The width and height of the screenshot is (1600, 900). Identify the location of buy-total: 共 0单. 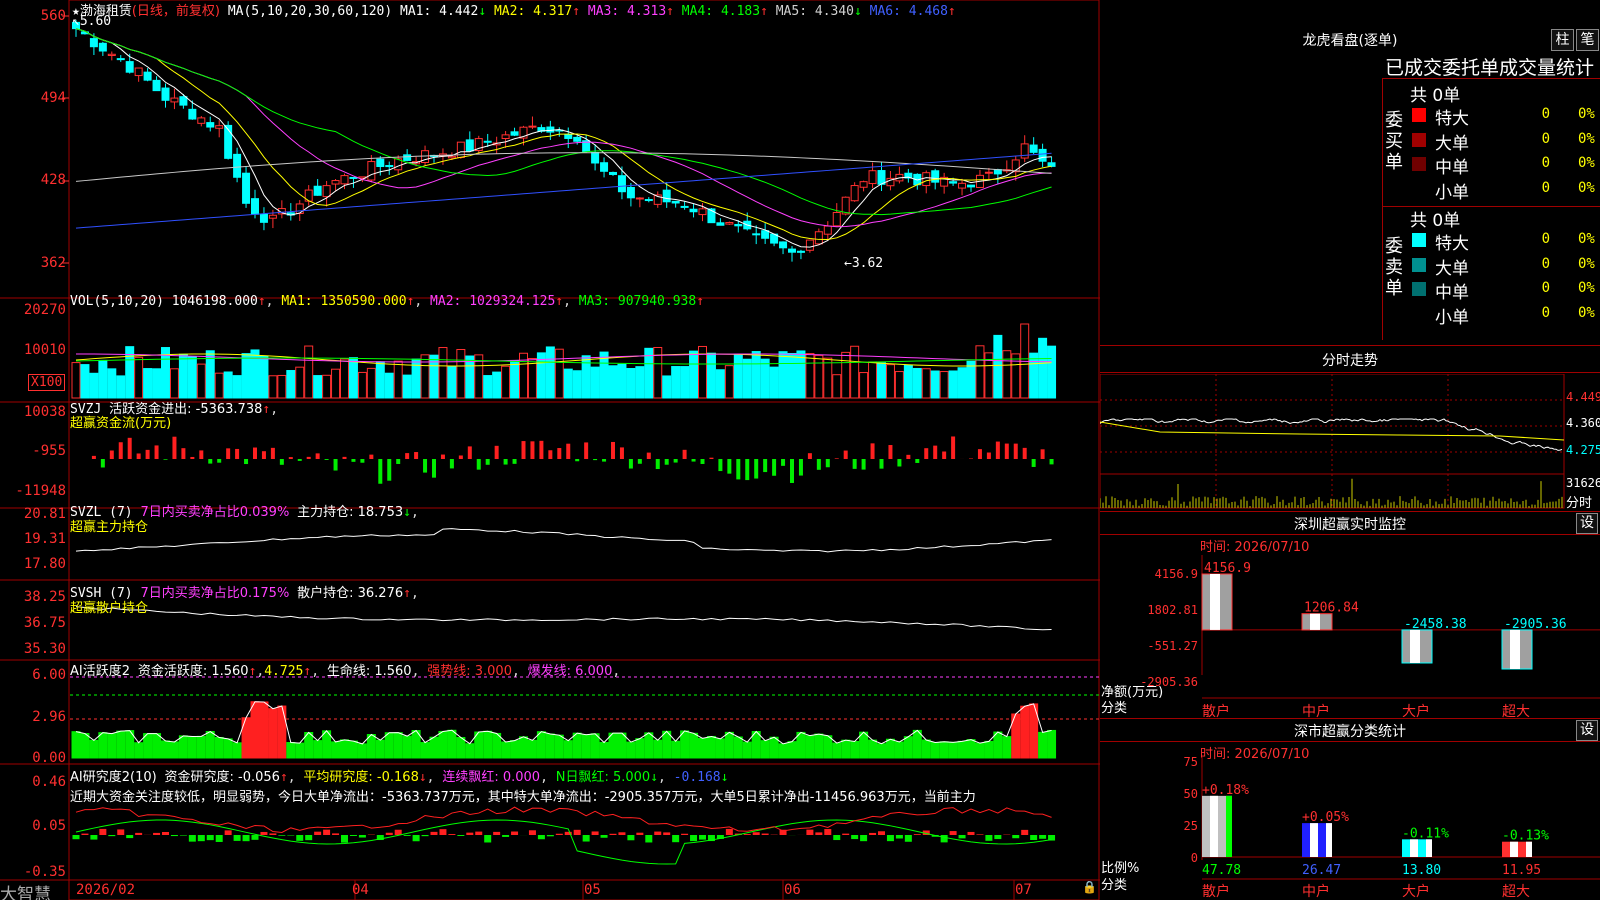
(1435, 96).